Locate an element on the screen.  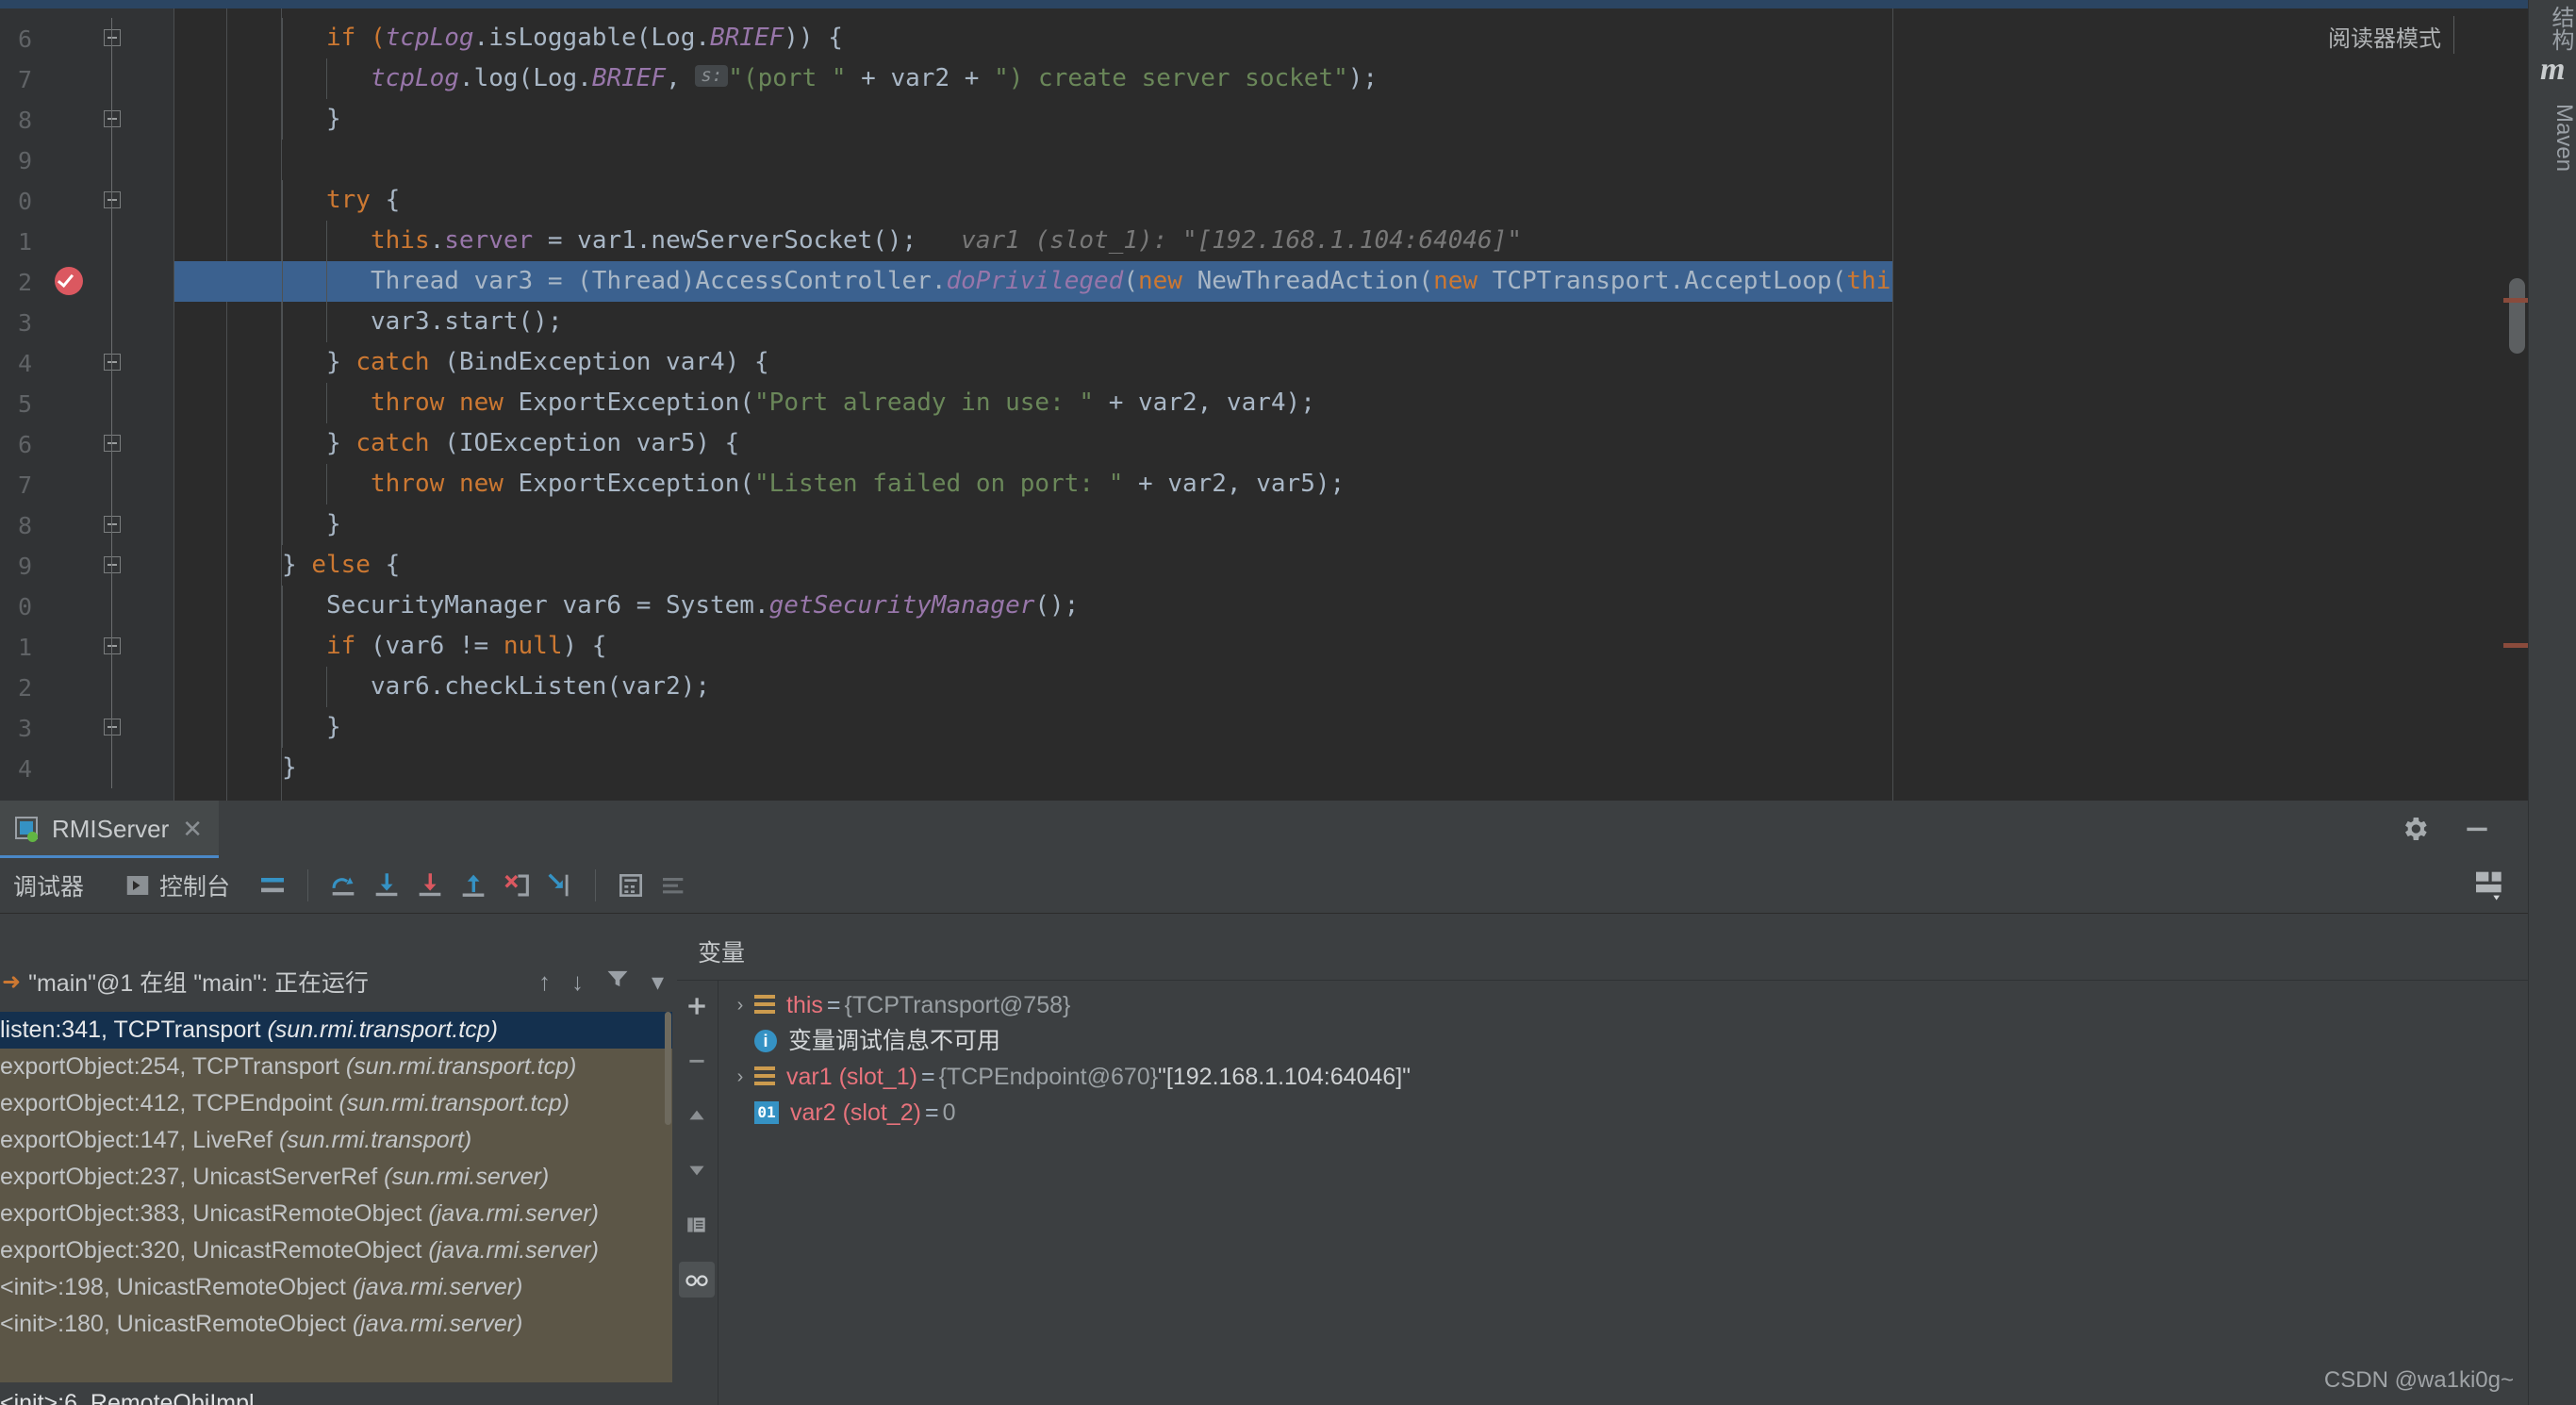
code-line: } catch (IOException var5) { is located at coordinates (510, 443).